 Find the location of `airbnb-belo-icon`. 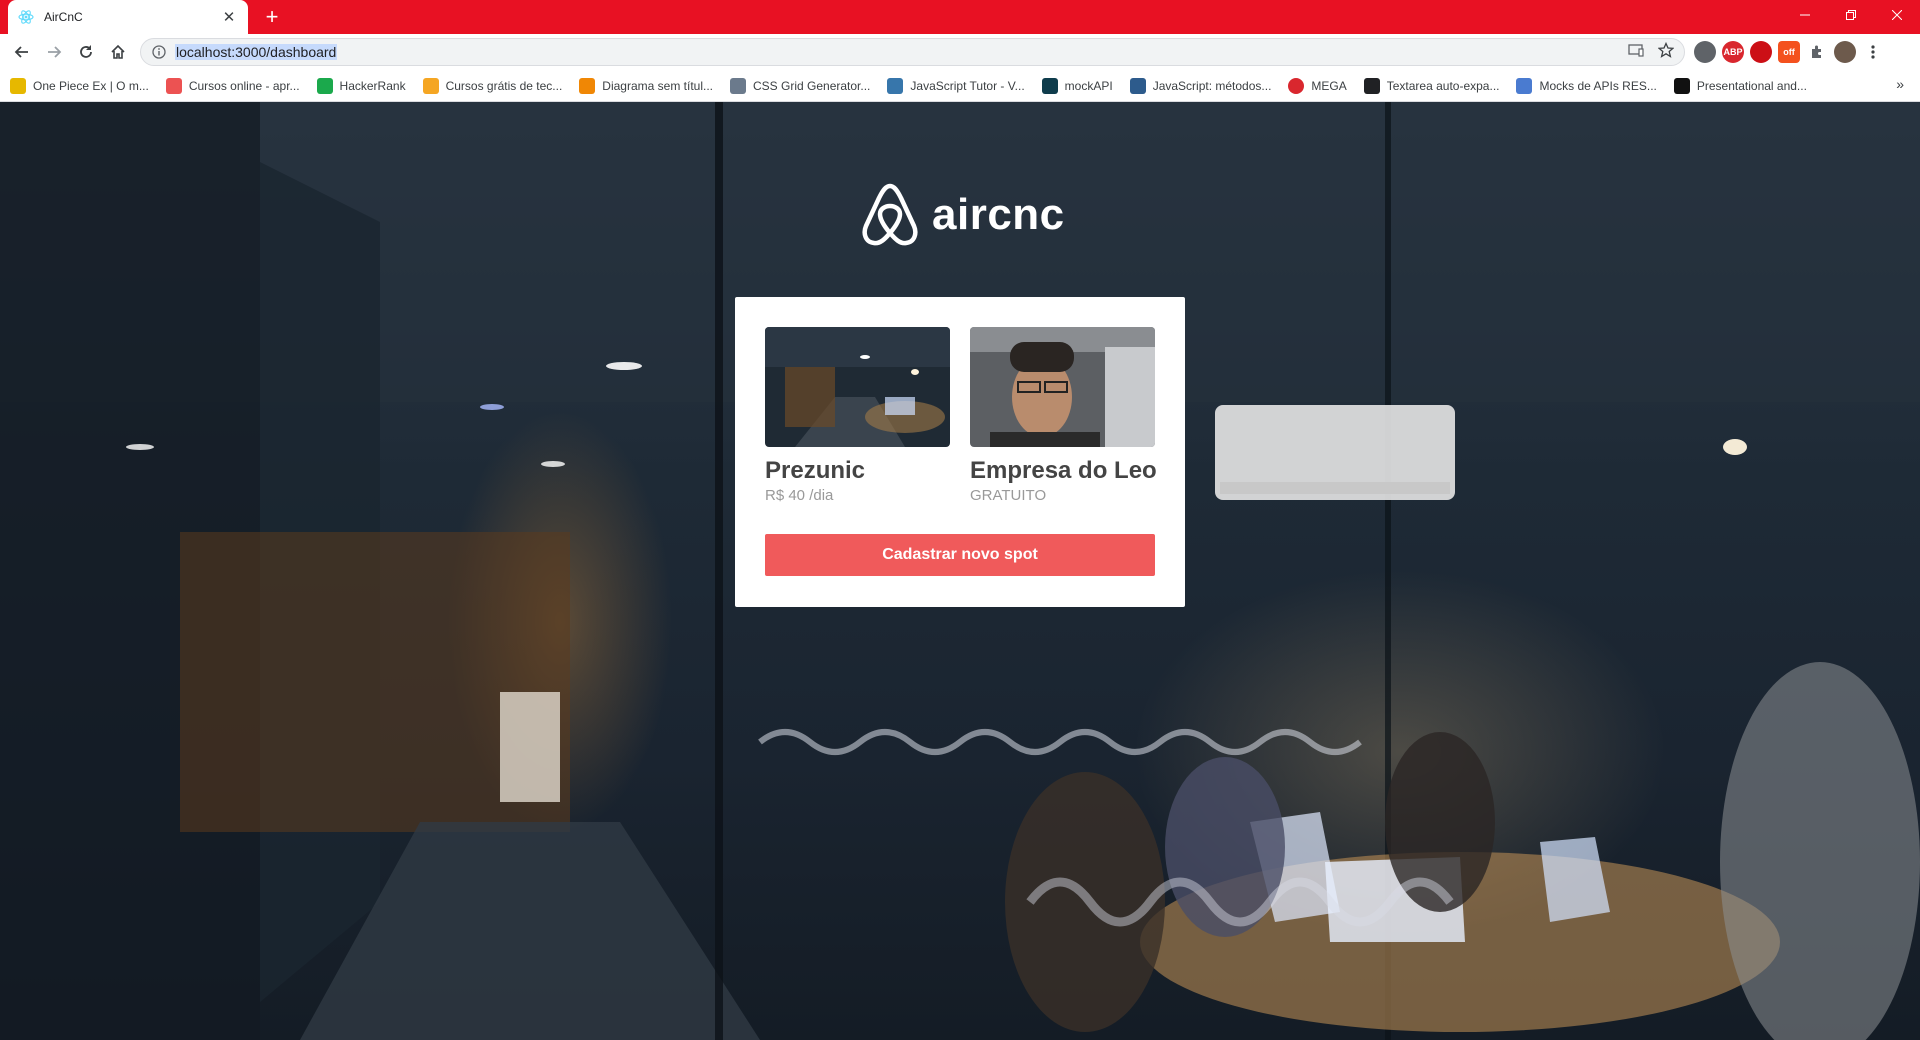

airbnb-belo-icon is located at coordinates (890, 214).